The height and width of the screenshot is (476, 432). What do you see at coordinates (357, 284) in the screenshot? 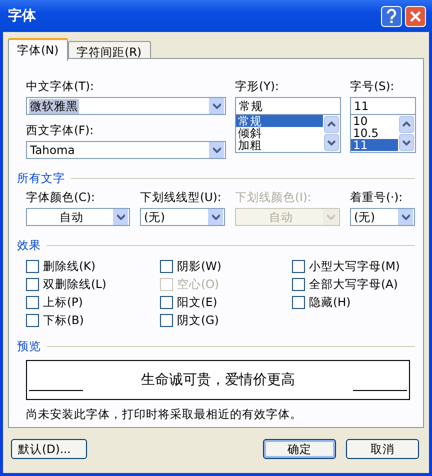
I see `checkbox-option: 全部大写字母(A)` at bounding box center [357, 284].